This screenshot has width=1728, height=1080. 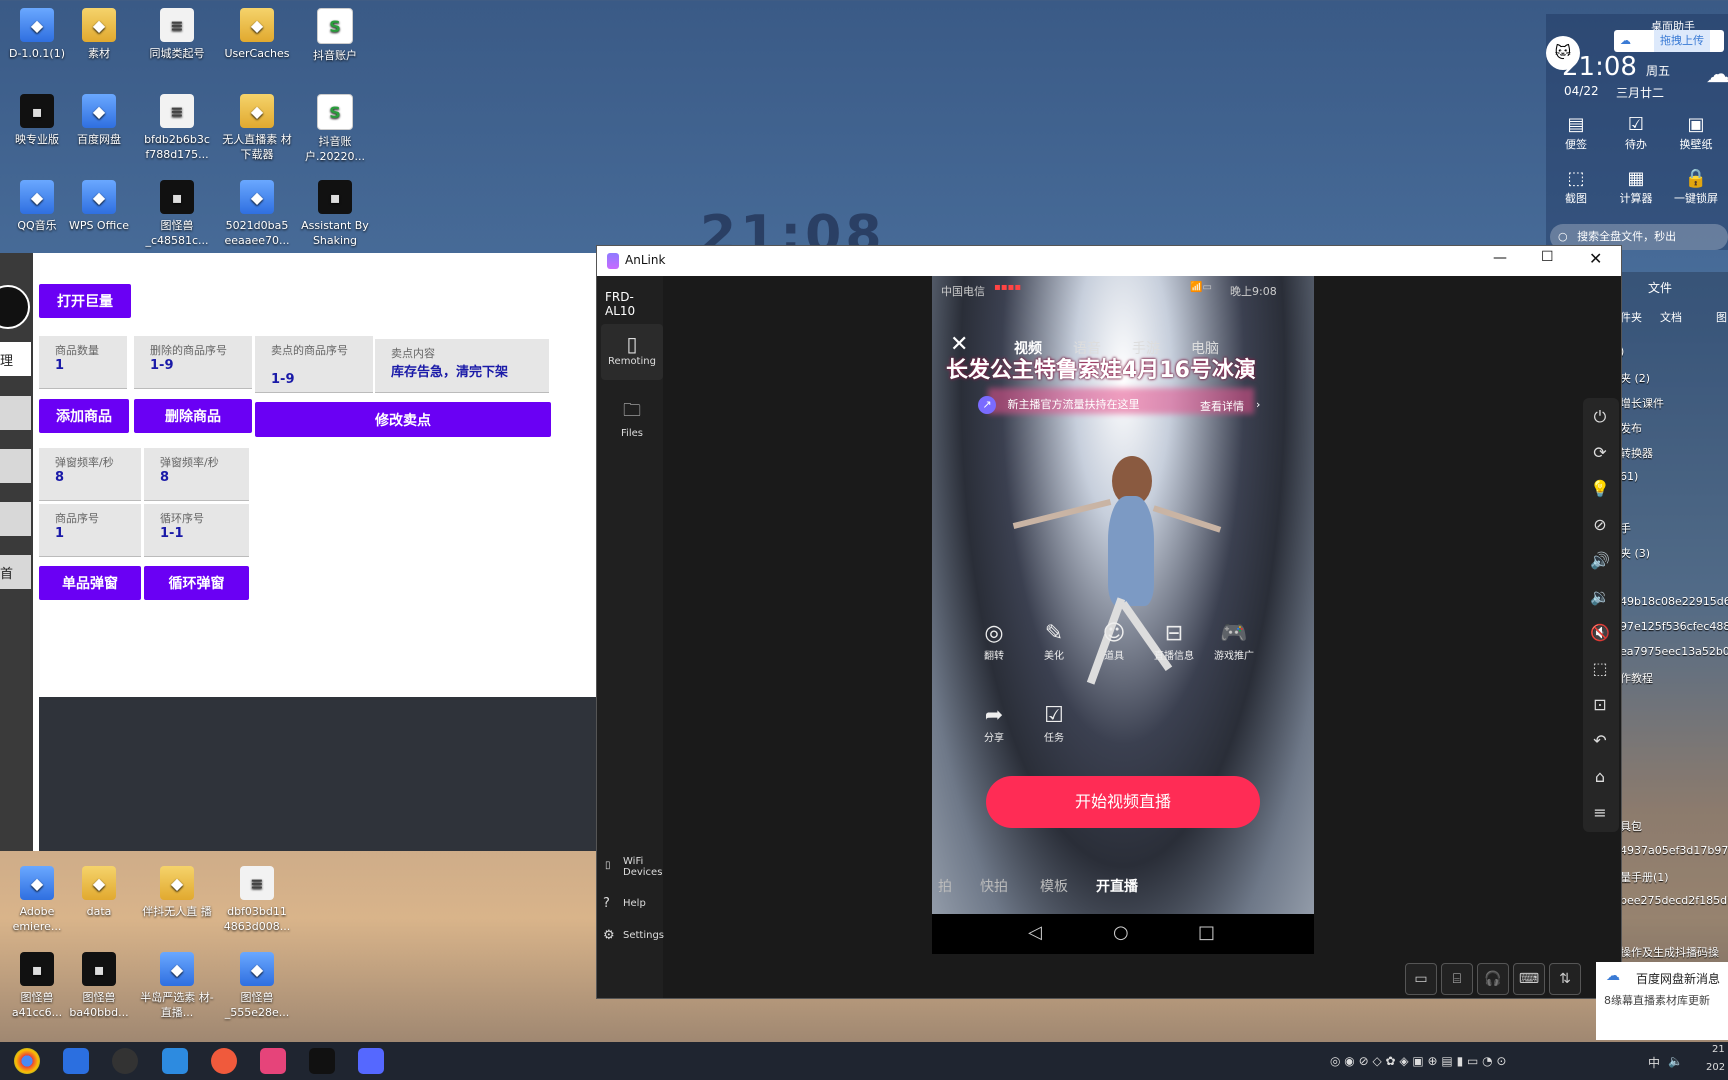 What do you see at coordinates (273, 1061) in the screenshot?
I see `design-taskbar-icon` at bounding box center [273, 1061].